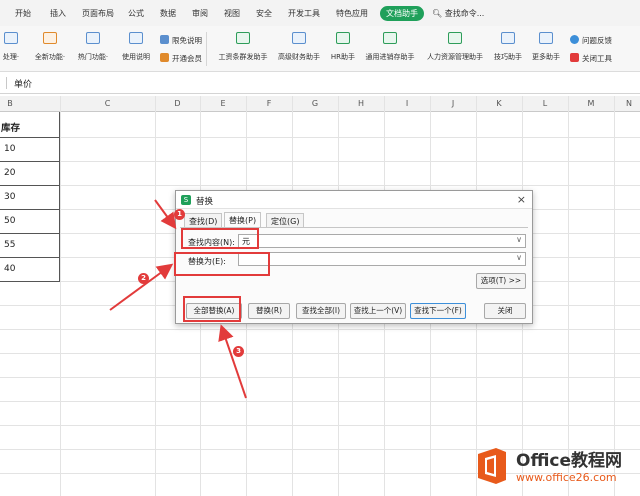 This screenshot has width=640, height=496. I want to click on annotation-number-1: 1, so click(179, 214).